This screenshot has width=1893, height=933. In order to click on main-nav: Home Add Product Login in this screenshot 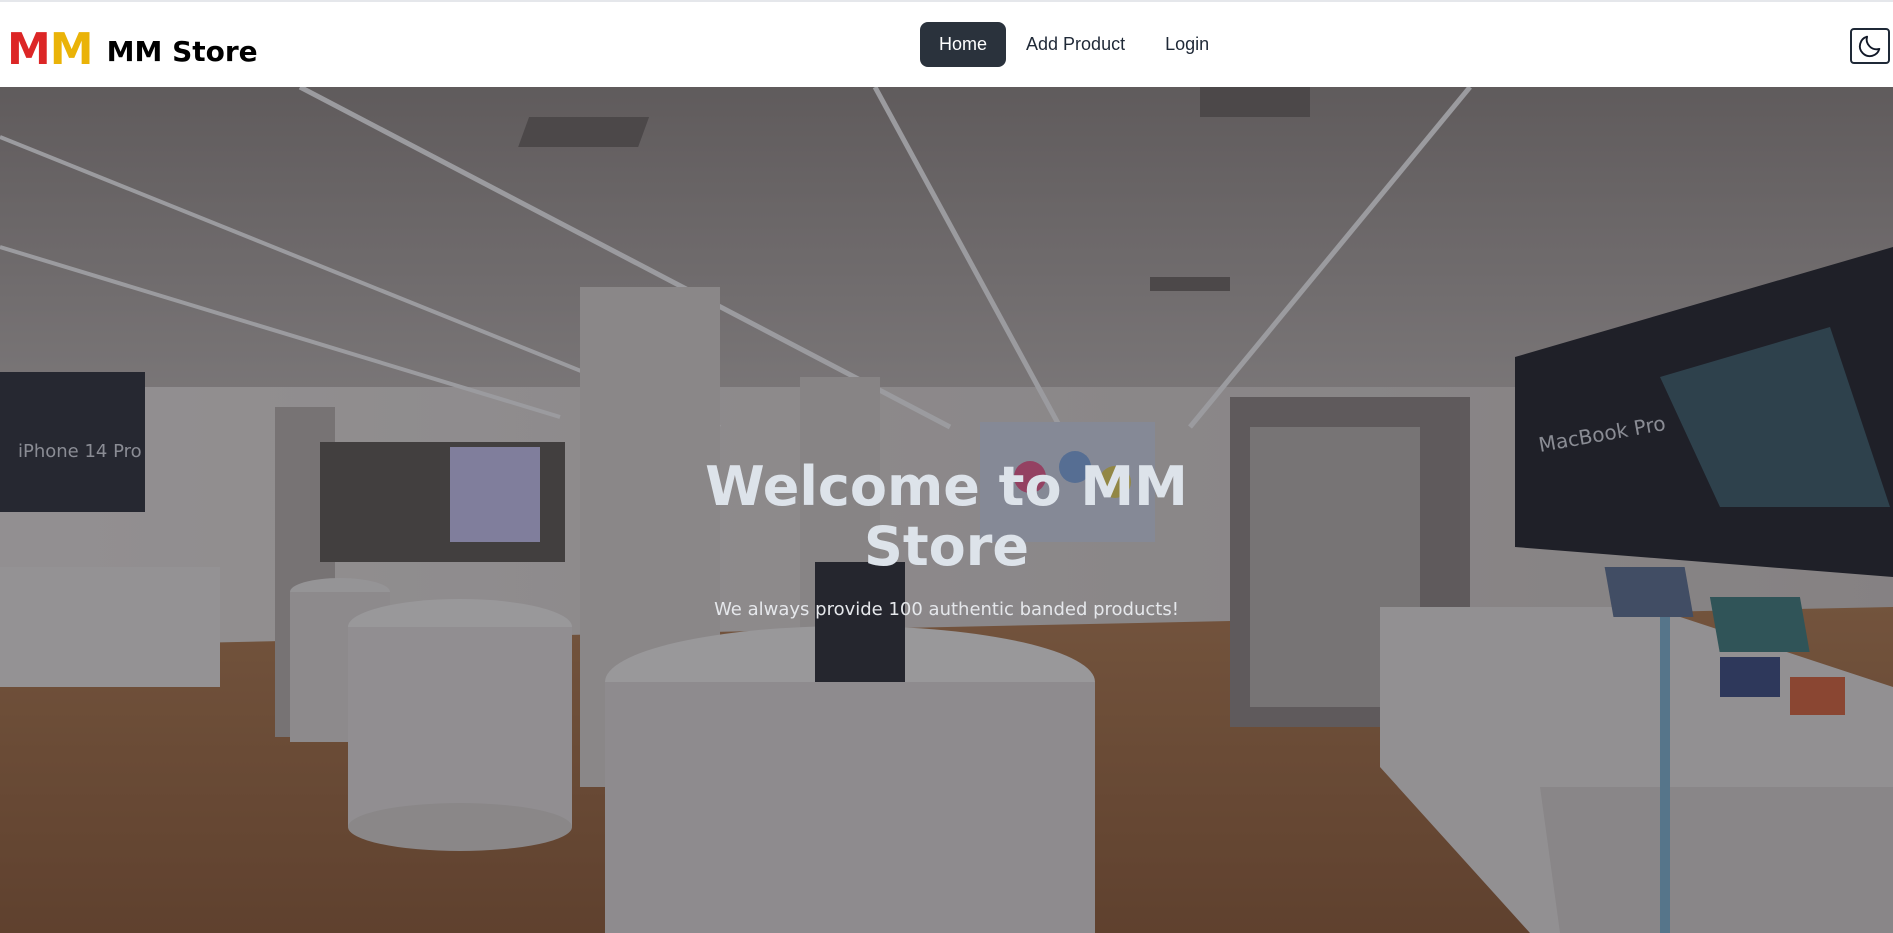, I will do `click(1074, 44)`.